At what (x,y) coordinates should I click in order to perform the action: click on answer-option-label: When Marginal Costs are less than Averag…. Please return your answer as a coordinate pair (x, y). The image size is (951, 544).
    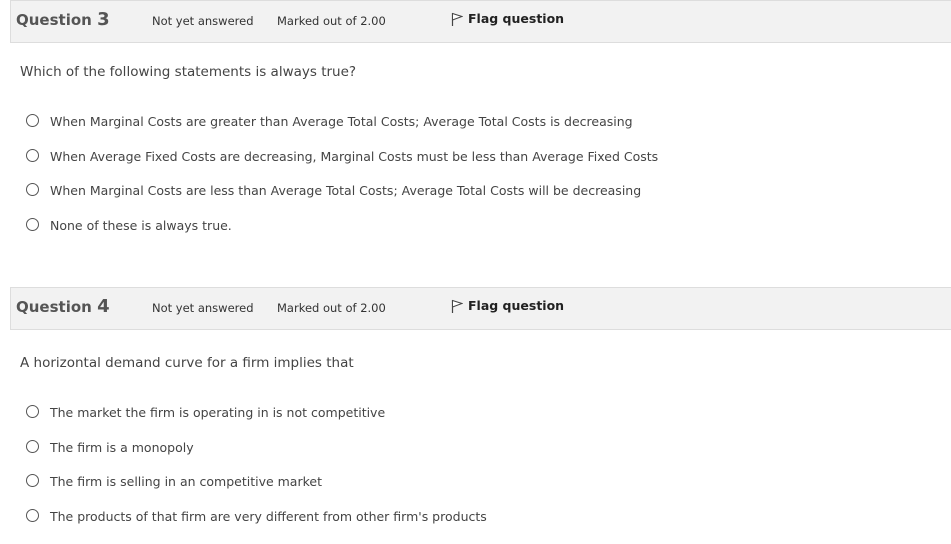
    Looking at the image, I should click on (345, 190).